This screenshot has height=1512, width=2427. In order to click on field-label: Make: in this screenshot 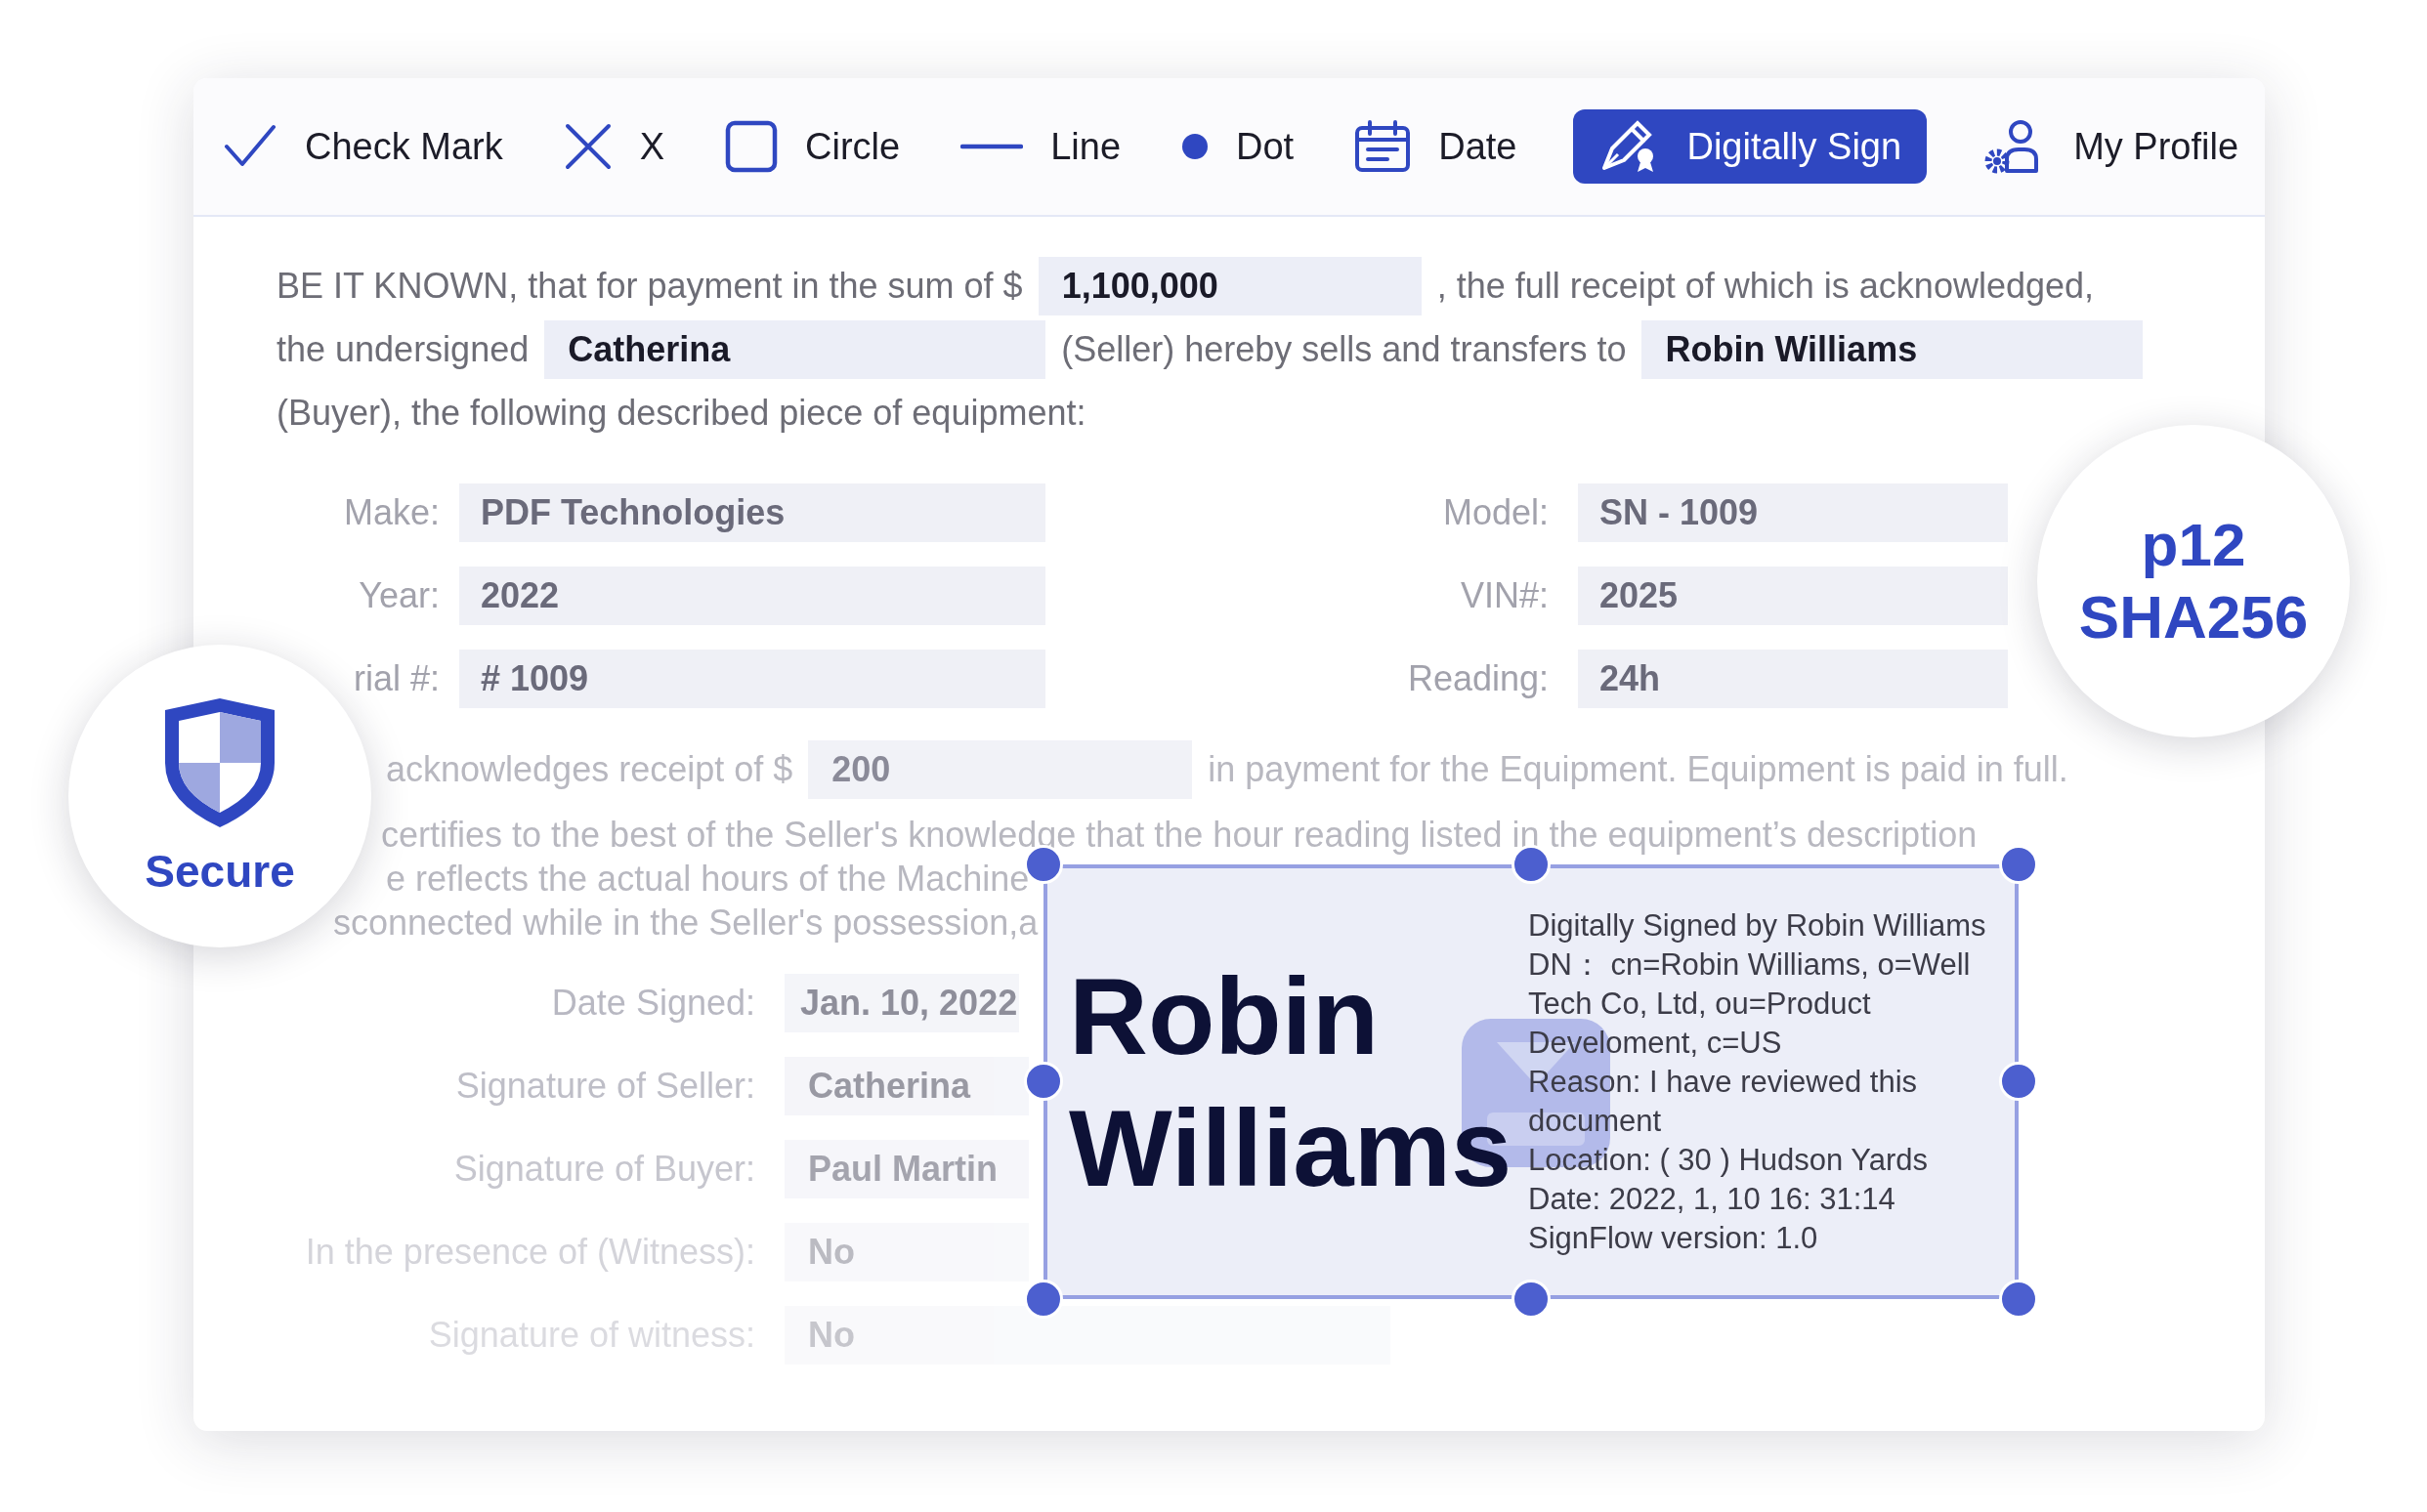, I will do `click(391, 512)`.